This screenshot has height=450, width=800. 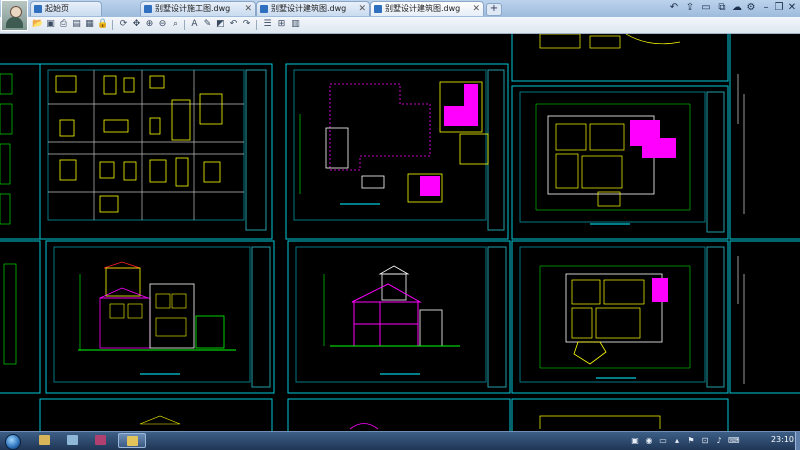 I want to click on clock: 23:10, so click(x=782, y=439).